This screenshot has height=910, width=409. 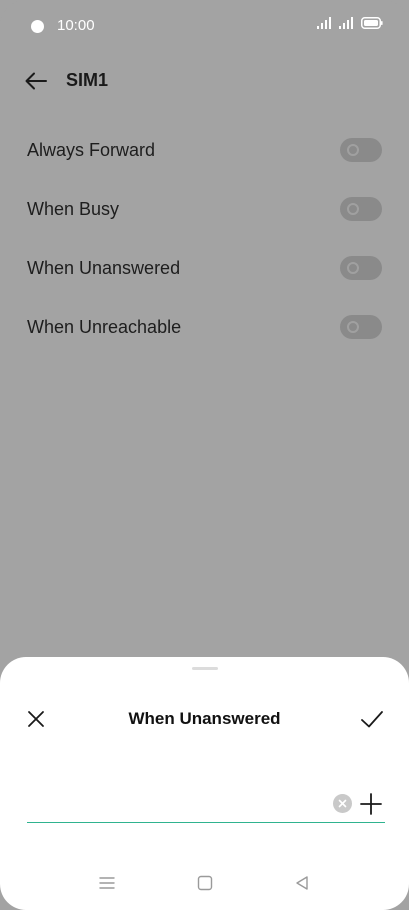 I want to click on clear-icon, so click(x=342, y=803).